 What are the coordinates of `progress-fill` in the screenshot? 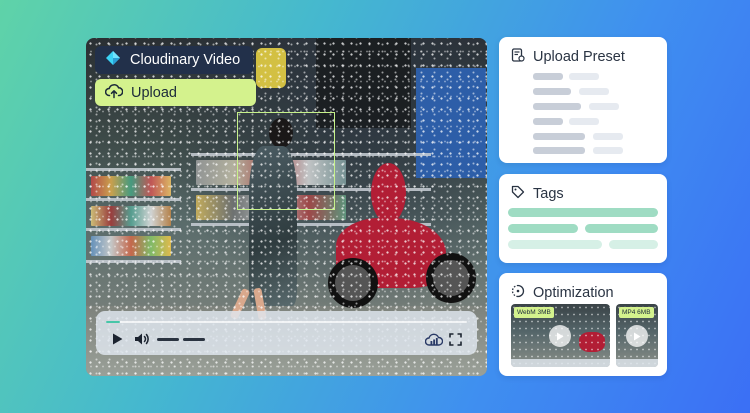 It's located at (113, 322).